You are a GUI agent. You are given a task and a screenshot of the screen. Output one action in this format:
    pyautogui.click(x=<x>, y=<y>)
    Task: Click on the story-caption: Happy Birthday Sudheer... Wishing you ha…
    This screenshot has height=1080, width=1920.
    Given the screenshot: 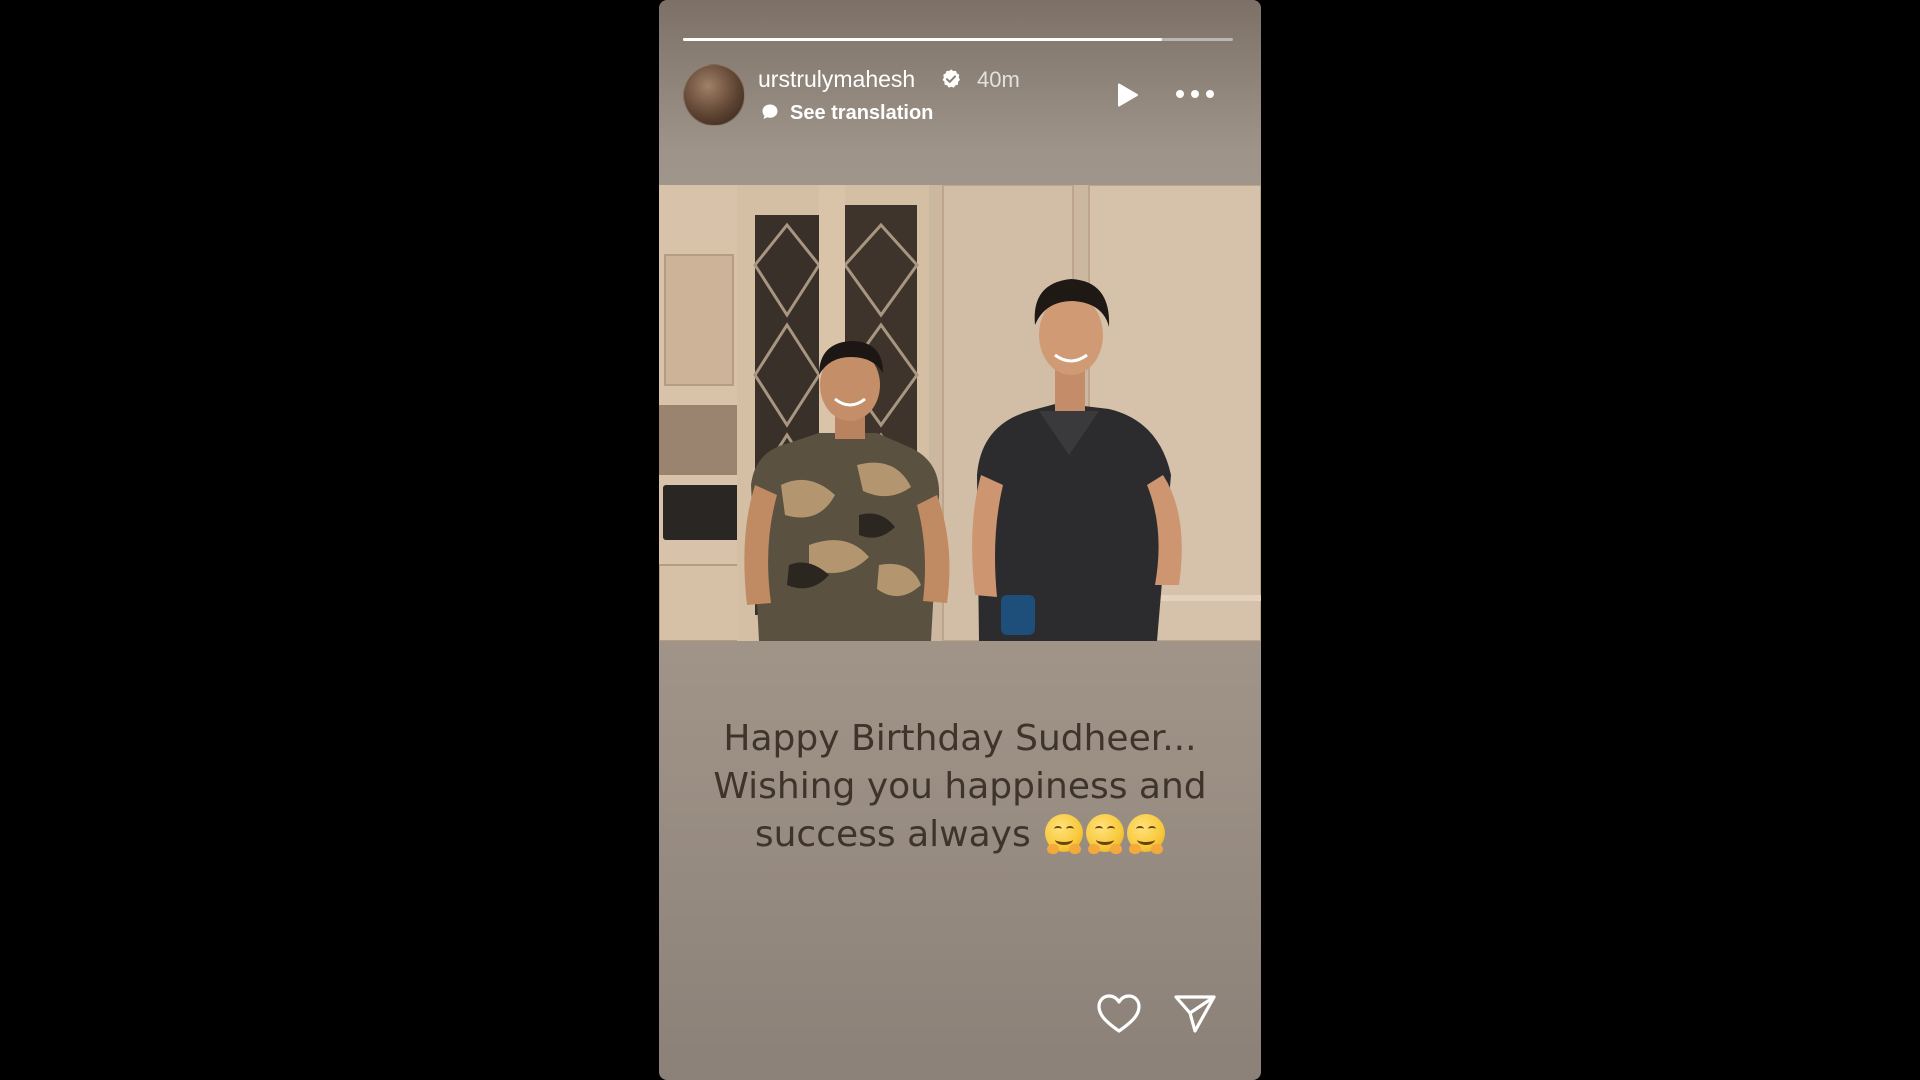 What is the action you would take?
    pyautogui.click(x=960, y=787)
    